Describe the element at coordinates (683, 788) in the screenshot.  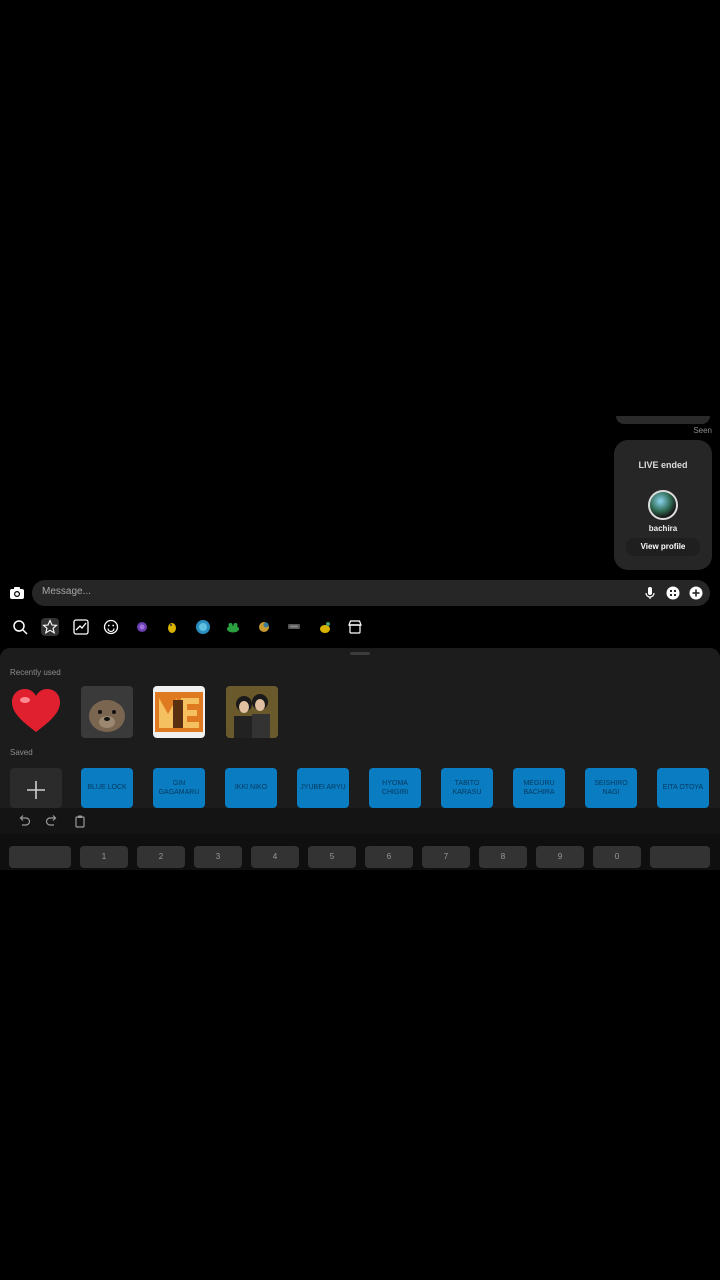
I see `saved-sticker: EITA OTOYA` at that location.